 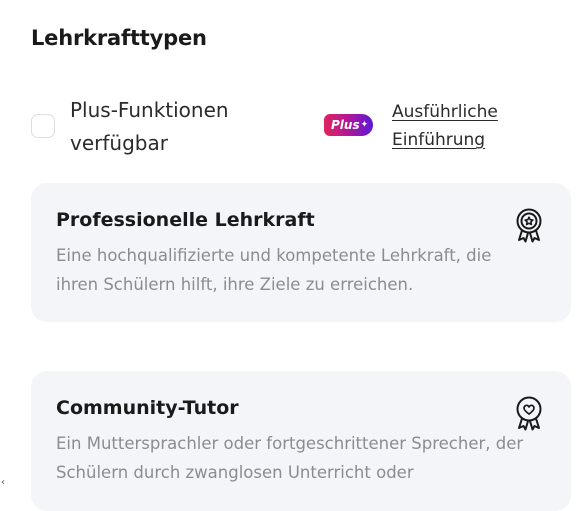 What do you see at coordinates (529, 413) in the screenshot?
I see `award-badge-heart-icon` at bounding box center [529, 413].